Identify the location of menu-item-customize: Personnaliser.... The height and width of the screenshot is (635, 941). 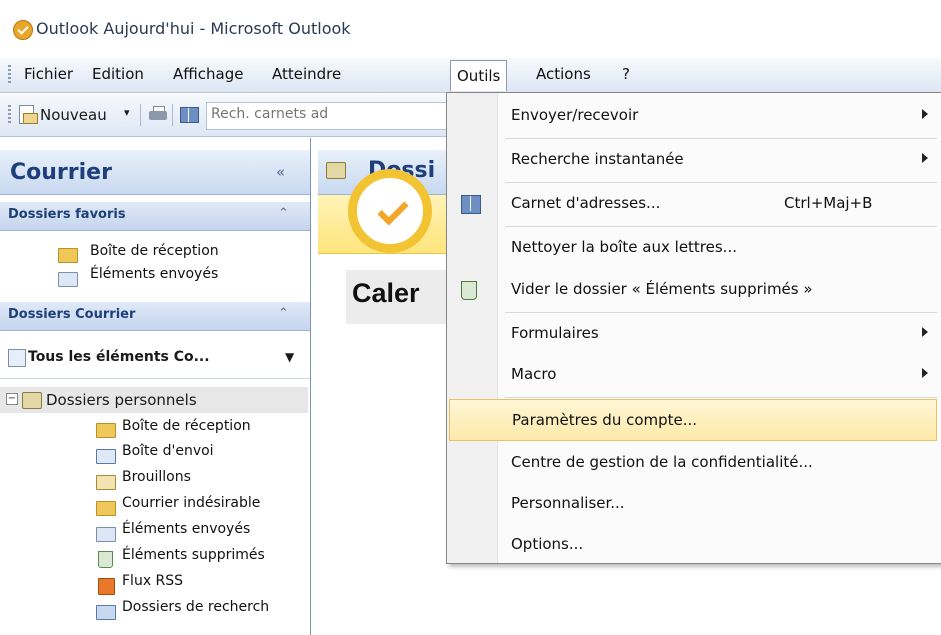
(694, 504).